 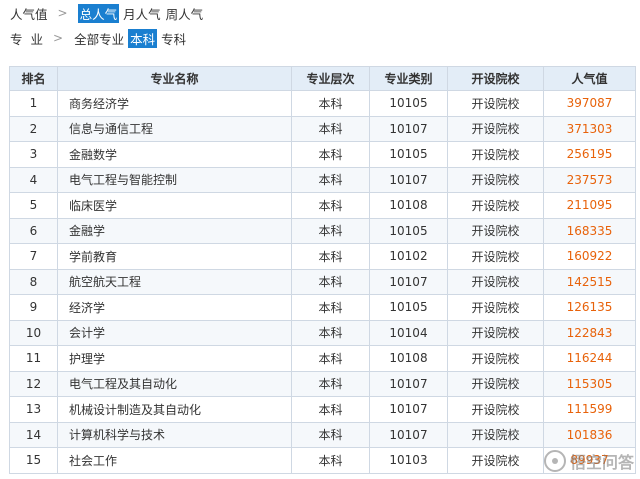 What do you see at coordinates (174, 103) in the screenshot?
I see `cell-major-name: 商务经济学` at bounding box center [174, 103].